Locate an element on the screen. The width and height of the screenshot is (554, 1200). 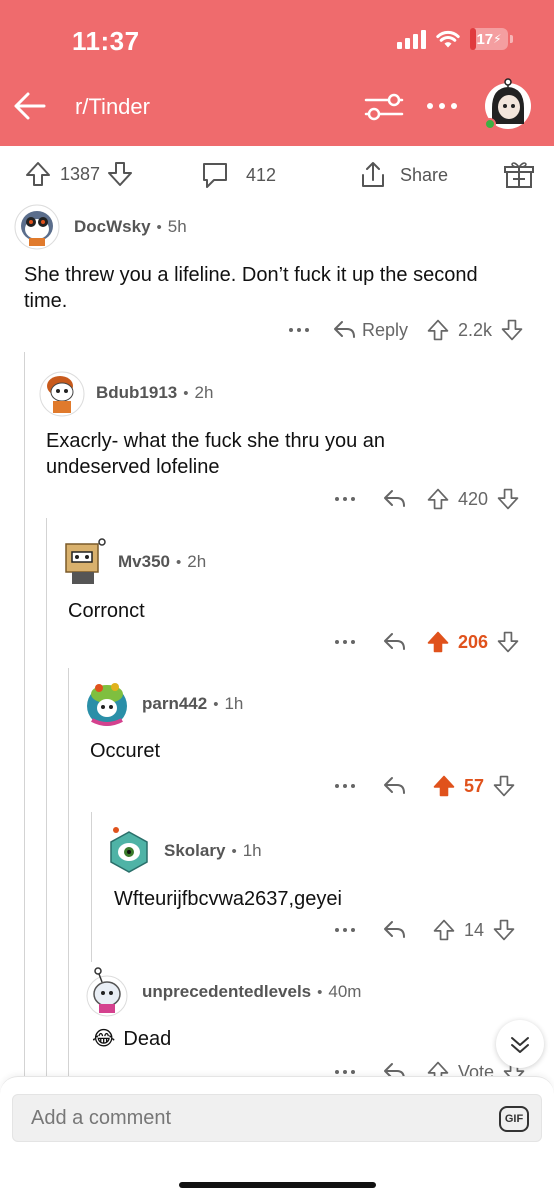
comment-author: Bdub1913 is located at coordinates (136, 393).